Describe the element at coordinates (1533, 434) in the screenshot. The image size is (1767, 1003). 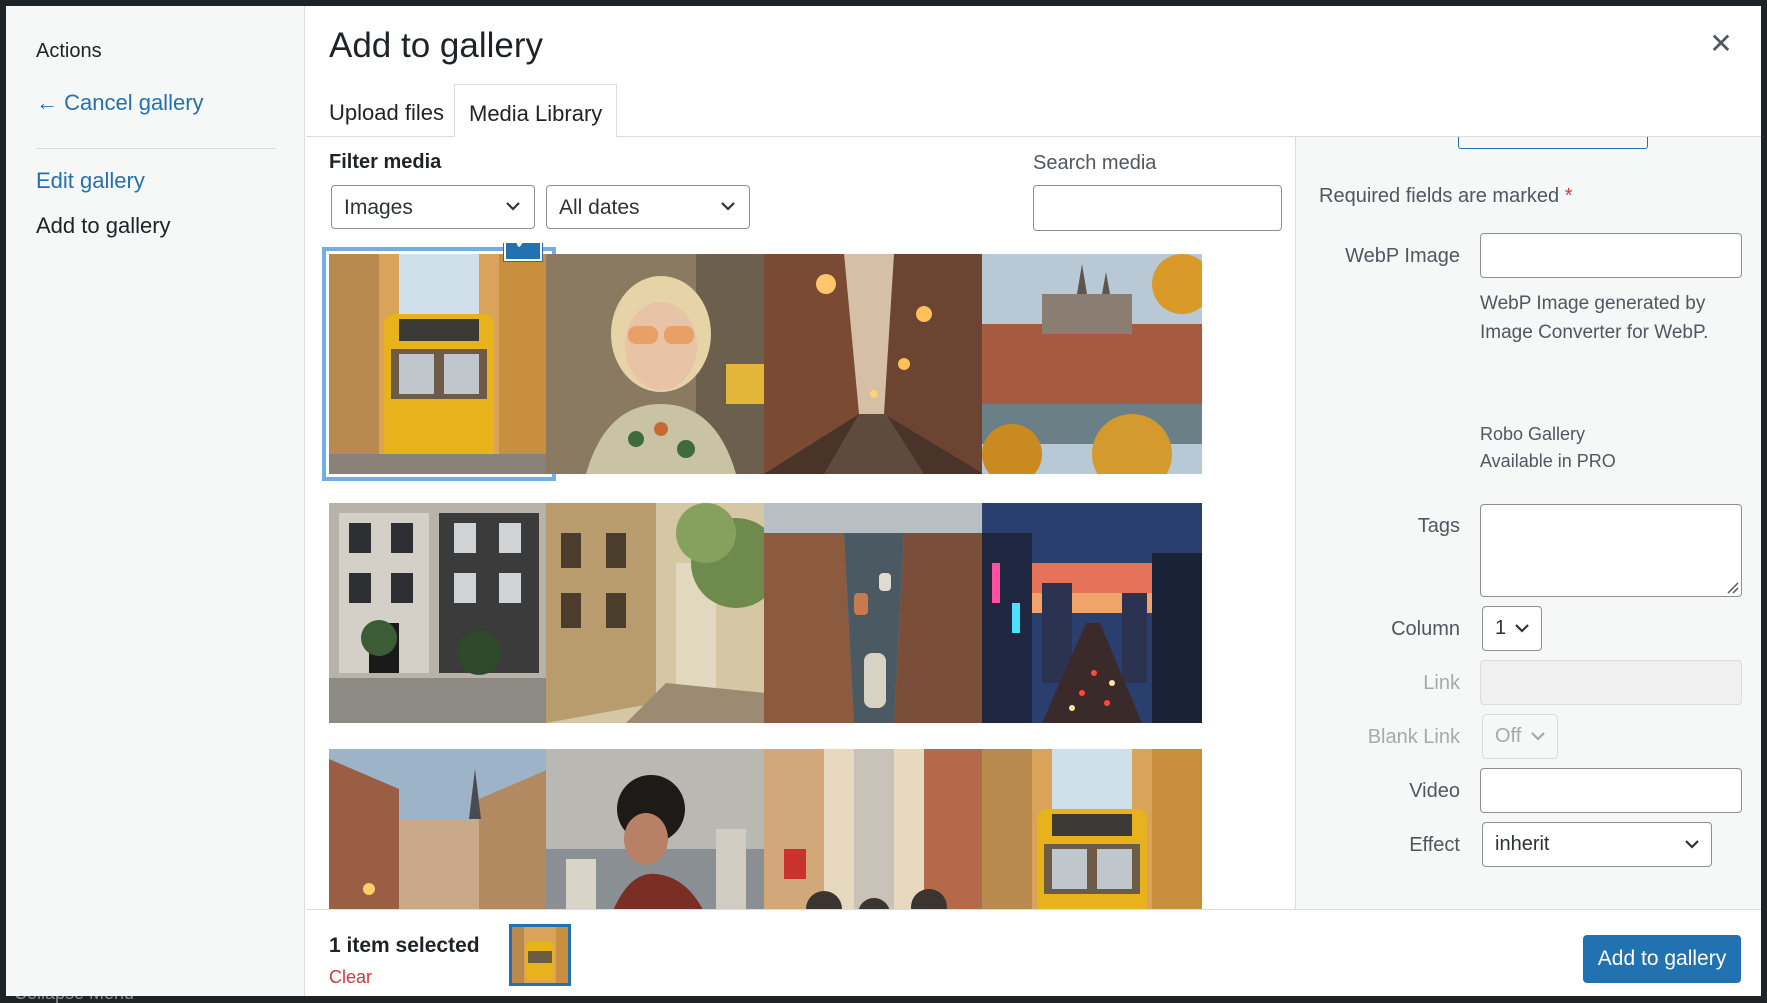
I see `robo-gallery-text: Robo Gallery` at that location.